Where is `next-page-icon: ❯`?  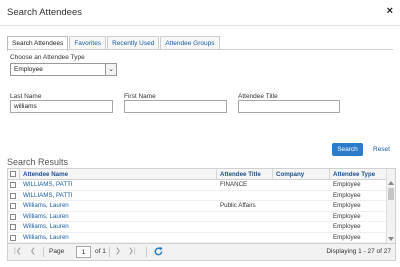 next-page-icon: ❯ is located at coordinates (118, 251).